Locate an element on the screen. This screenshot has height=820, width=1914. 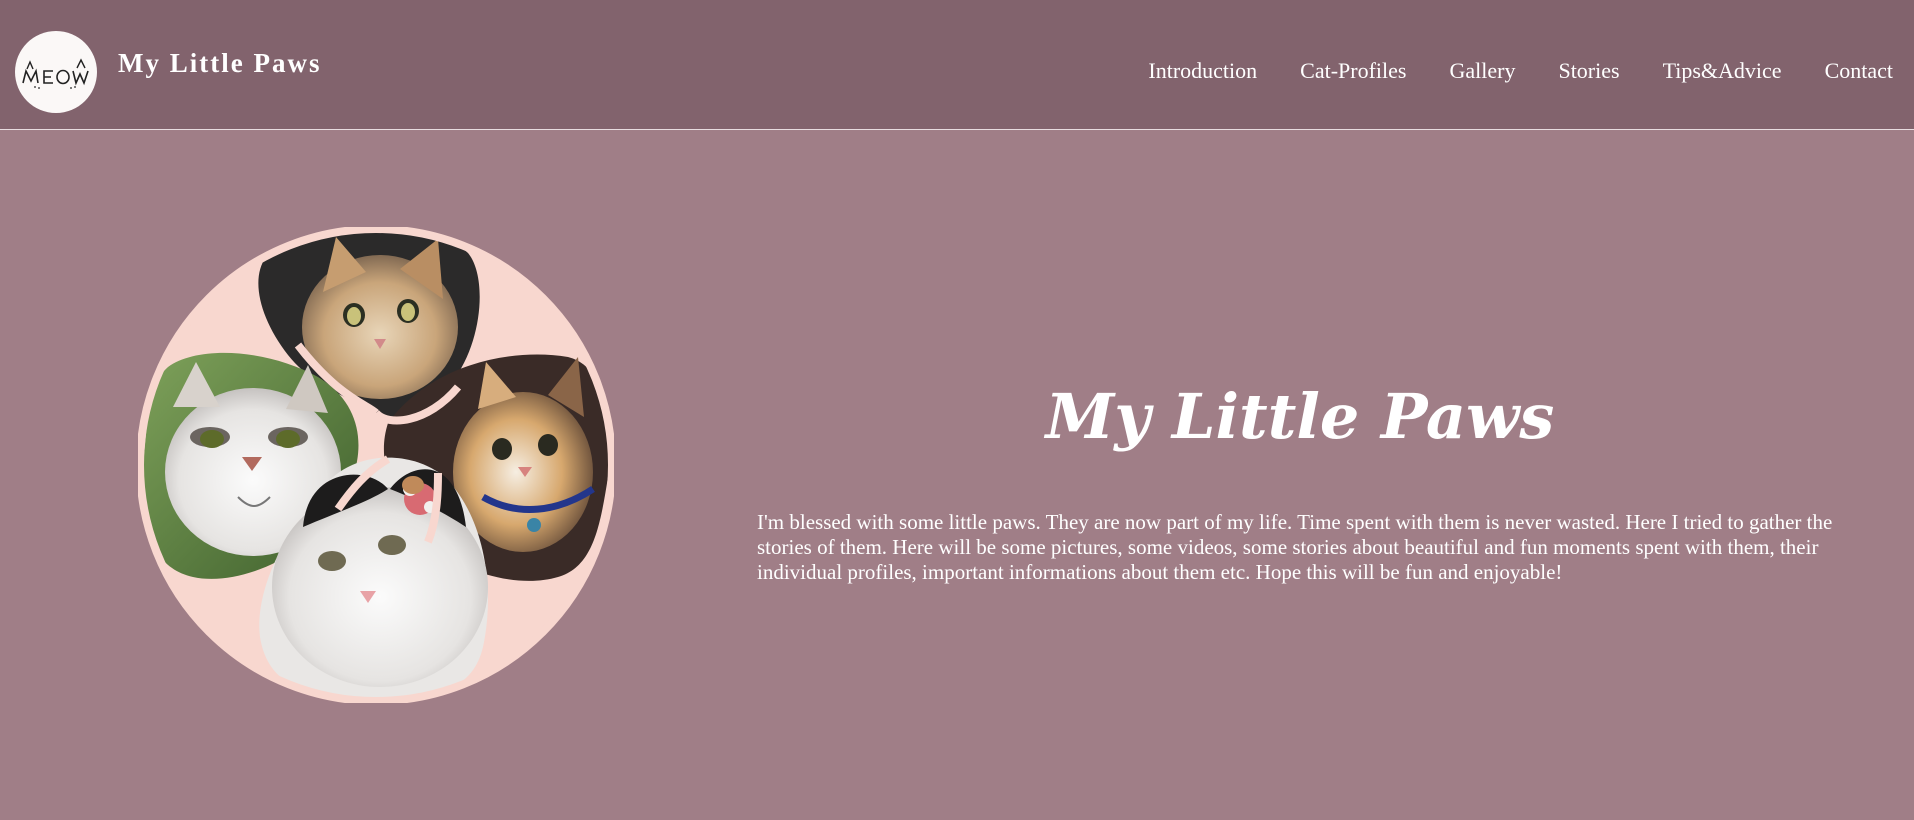
collage-graphic is located at coordinates (376, 465).